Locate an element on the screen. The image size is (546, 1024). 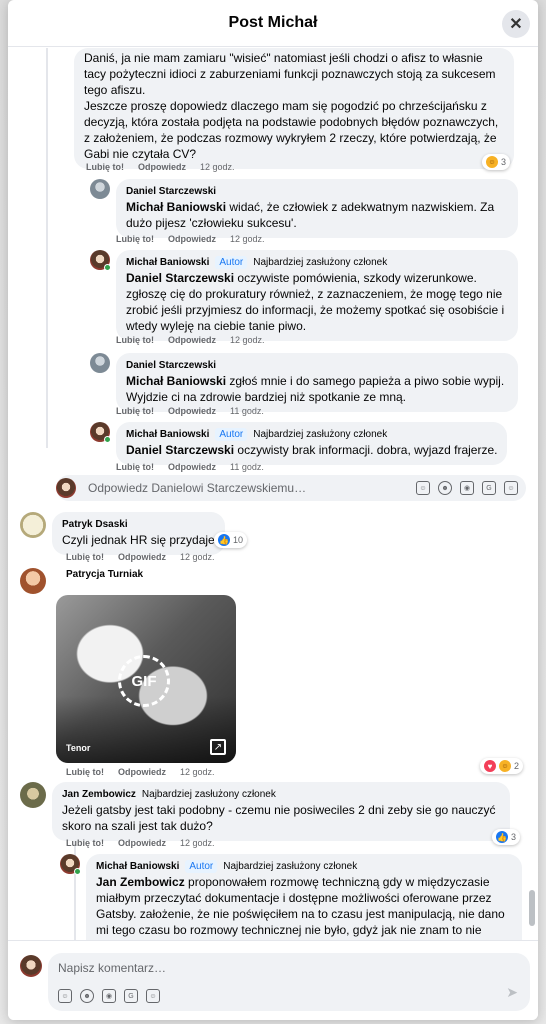
gif-source-label: Tenor is located at coordinates (78, 748).